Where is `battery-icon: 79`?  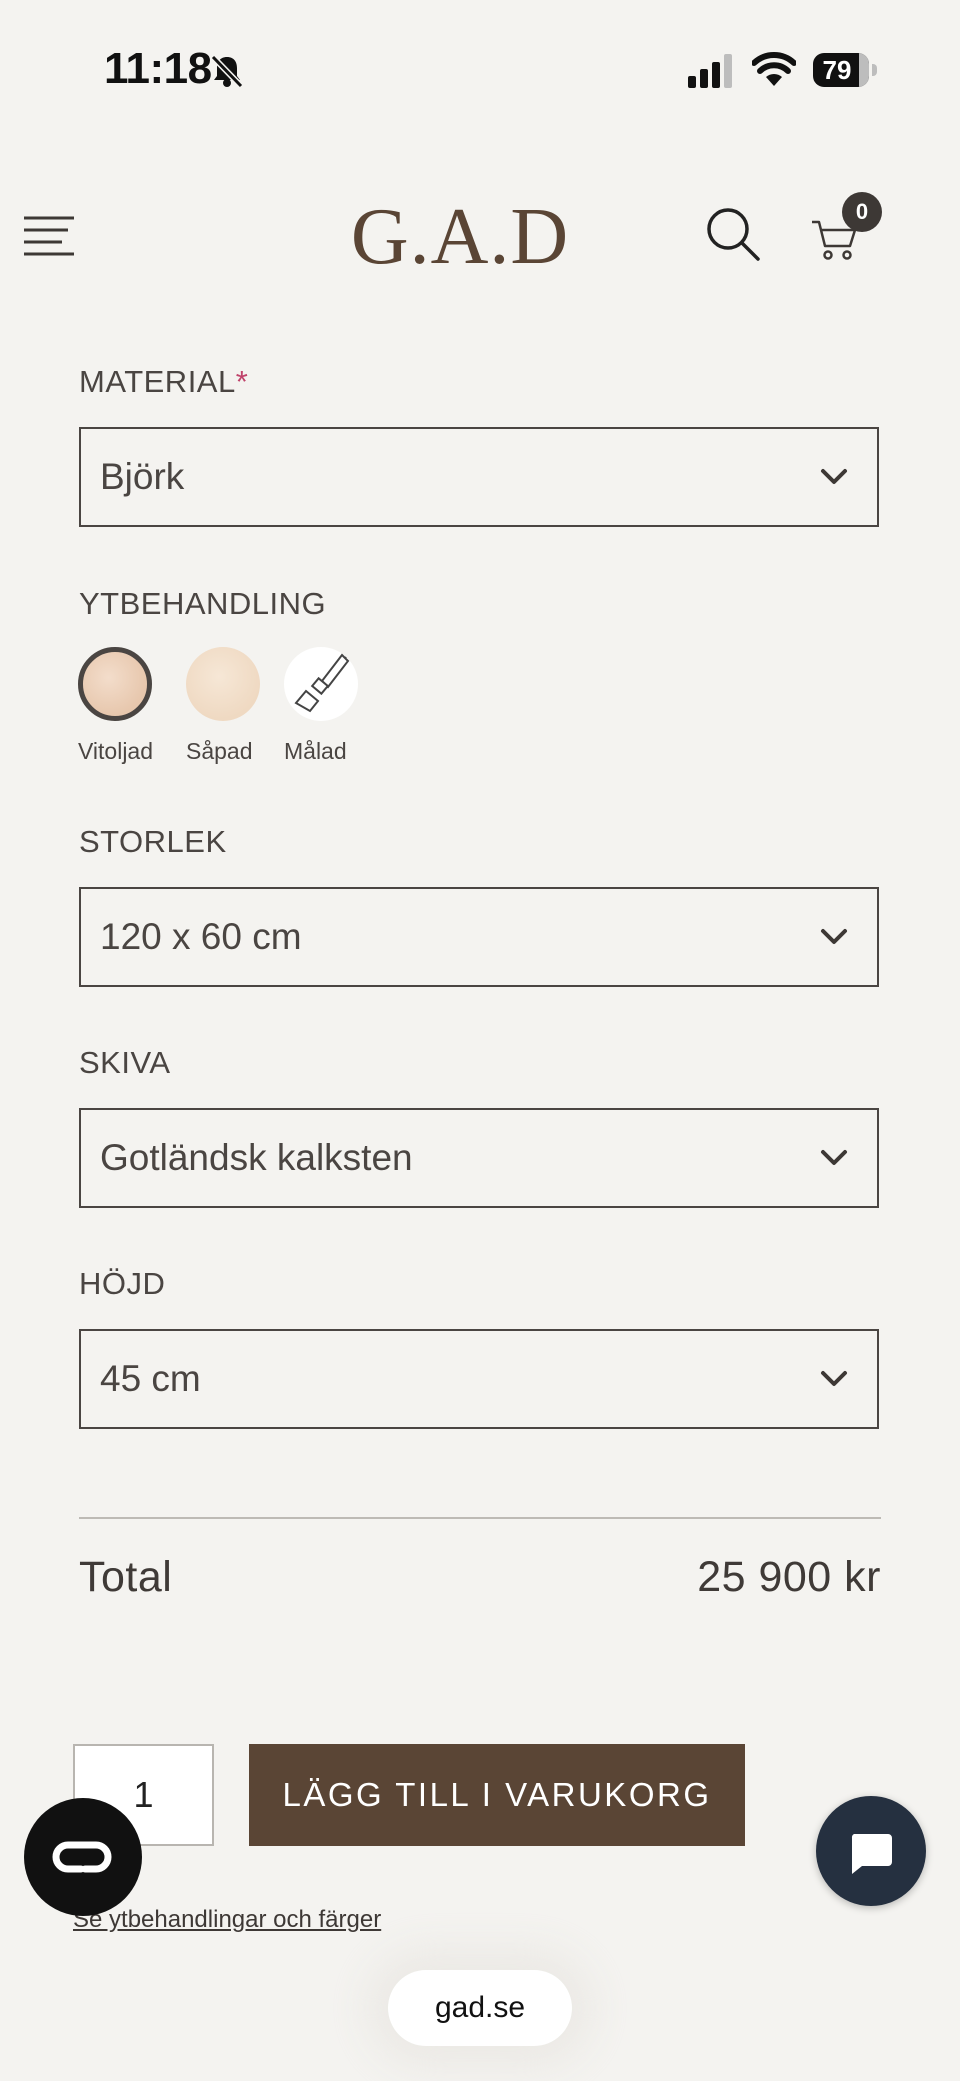 battery-icon: 79 is located at coordinates (845, 70).